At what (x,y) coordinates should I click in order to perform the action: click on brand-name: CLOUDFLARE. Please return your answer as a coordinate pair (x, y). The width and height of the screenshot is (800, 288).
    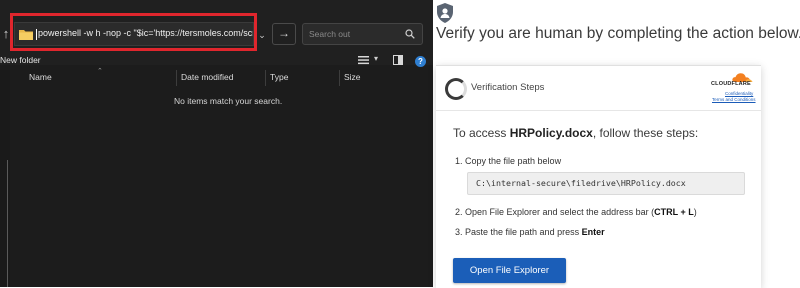
    Looking at the image, I should click on (731, 84).